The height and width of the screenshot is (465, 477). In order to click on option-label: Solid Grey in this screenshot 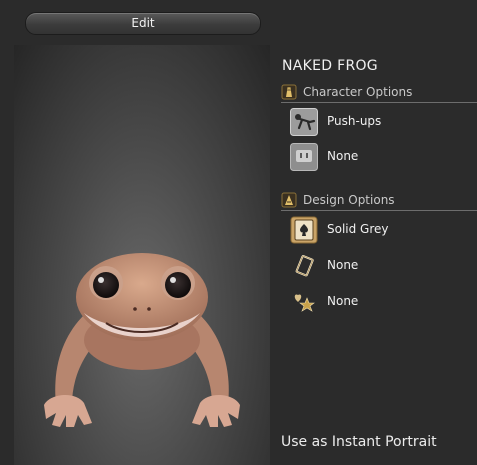, I will do `click(358, 229)`.